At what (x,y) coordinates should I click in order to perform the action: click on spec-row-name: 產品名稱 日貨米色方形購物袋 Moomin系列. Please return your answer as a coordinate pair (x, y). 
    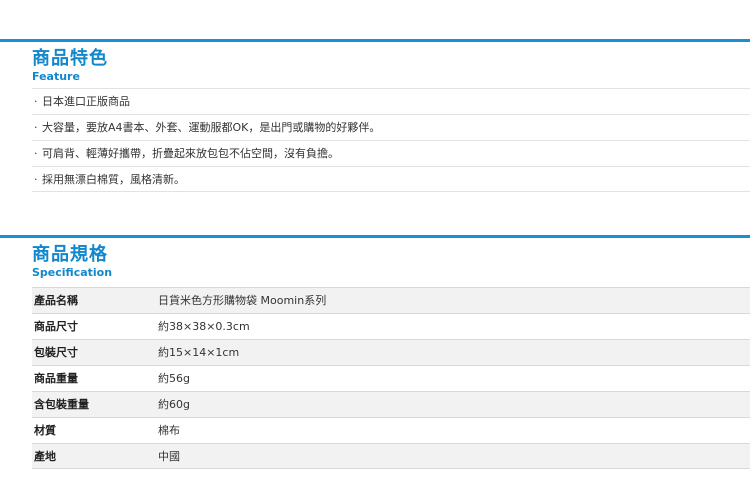
    Looking at the image, I should click on (391, 300).